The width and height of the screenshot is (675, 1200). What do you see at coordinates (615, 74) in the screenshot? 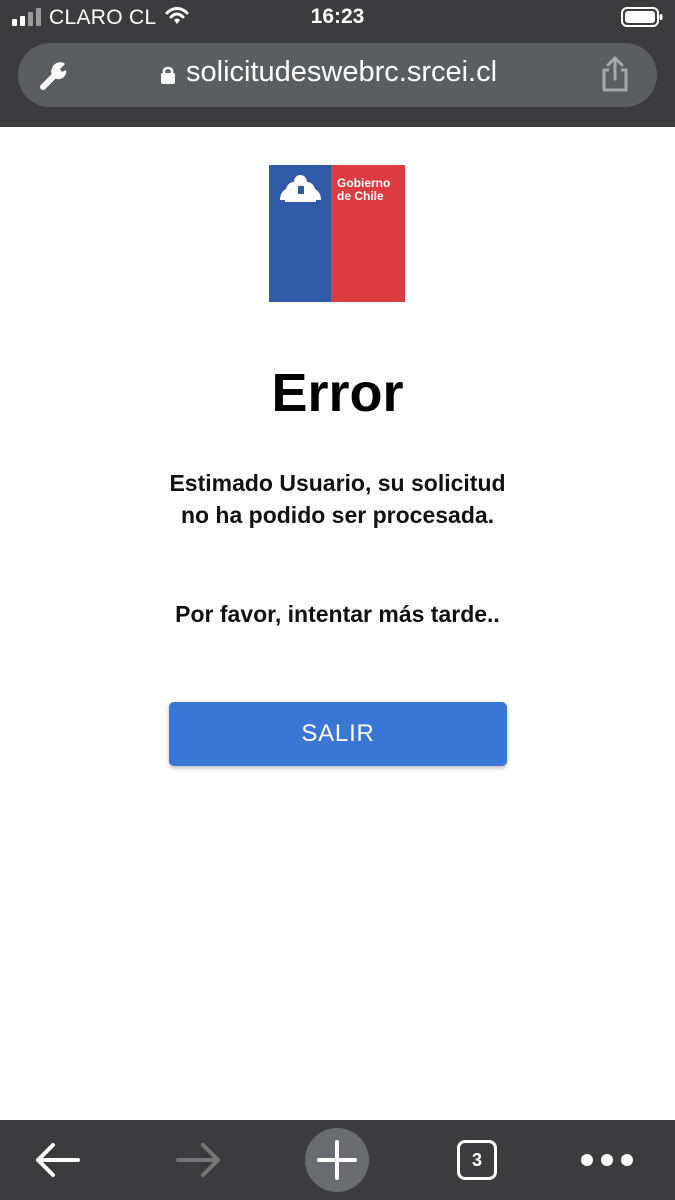
I see `share-icon` at bounding box center [615, 74].